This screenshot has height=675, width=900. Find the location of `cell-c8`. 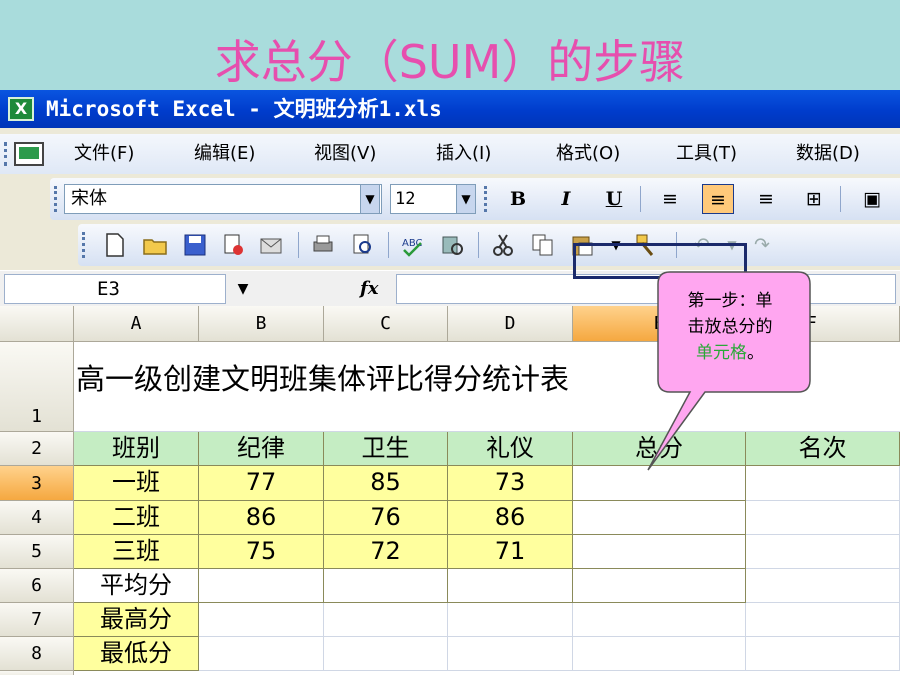

cell-c8 is located at coordinates (386, 654).